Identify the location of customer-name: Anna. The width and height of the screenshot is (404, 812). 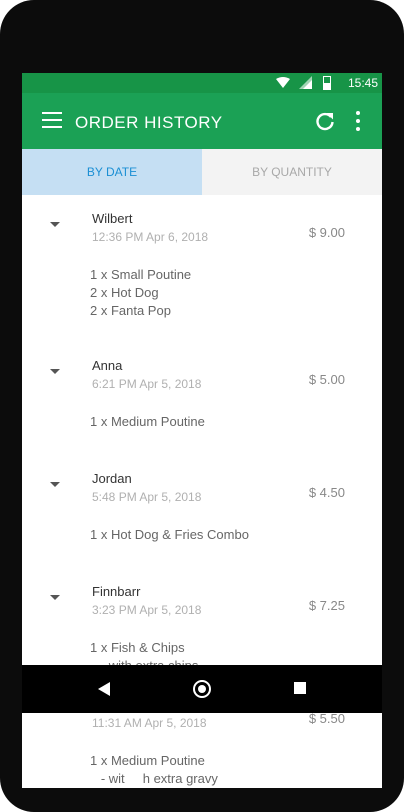
(107, 365).